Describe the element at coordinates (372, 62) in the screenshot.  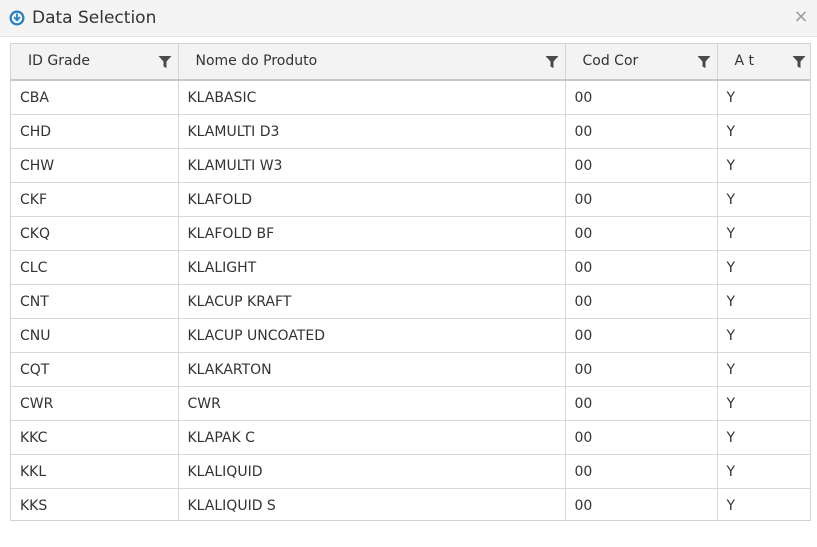
I see `column-header-nome-do-produto: Nome do Produto` at that location.